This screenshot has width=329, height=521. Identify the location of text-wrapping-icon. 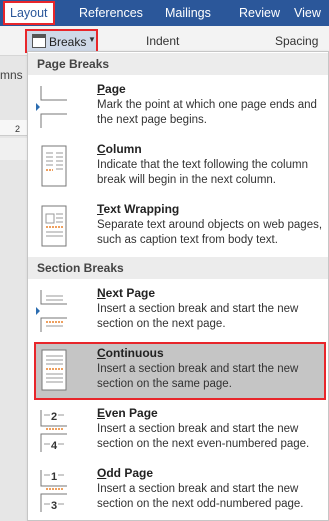
(52, 226).